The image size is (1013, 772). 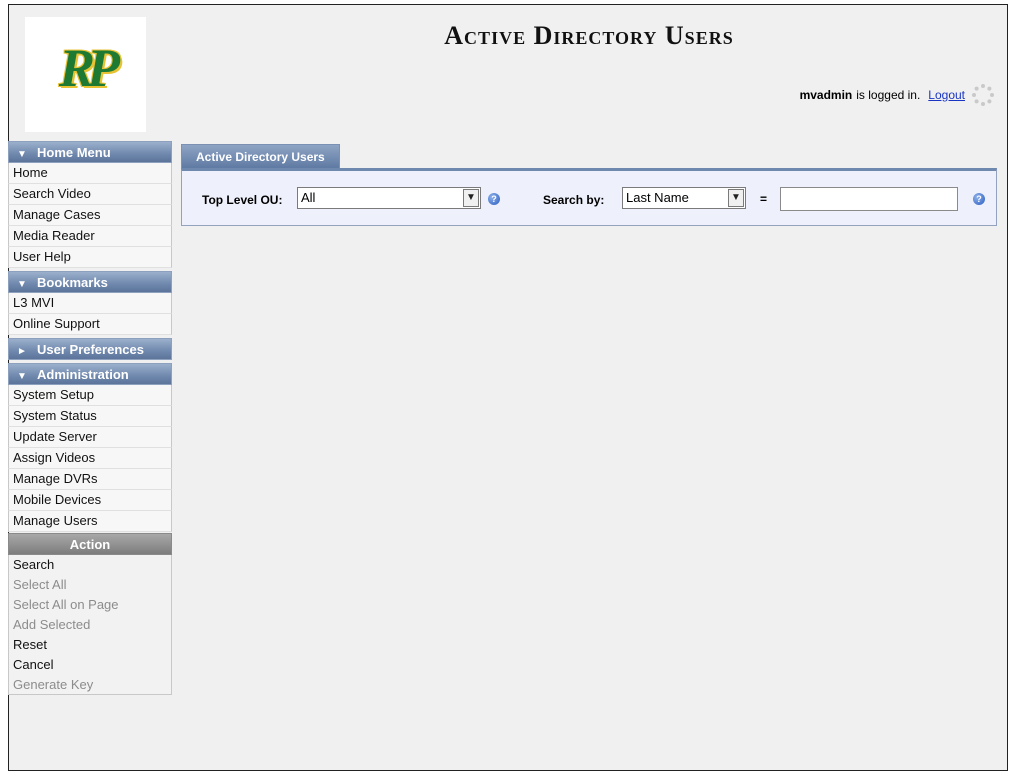 I want to click on sidebar-item-manage-dvrs: Manage DVRs, so click(x=90, y=479).